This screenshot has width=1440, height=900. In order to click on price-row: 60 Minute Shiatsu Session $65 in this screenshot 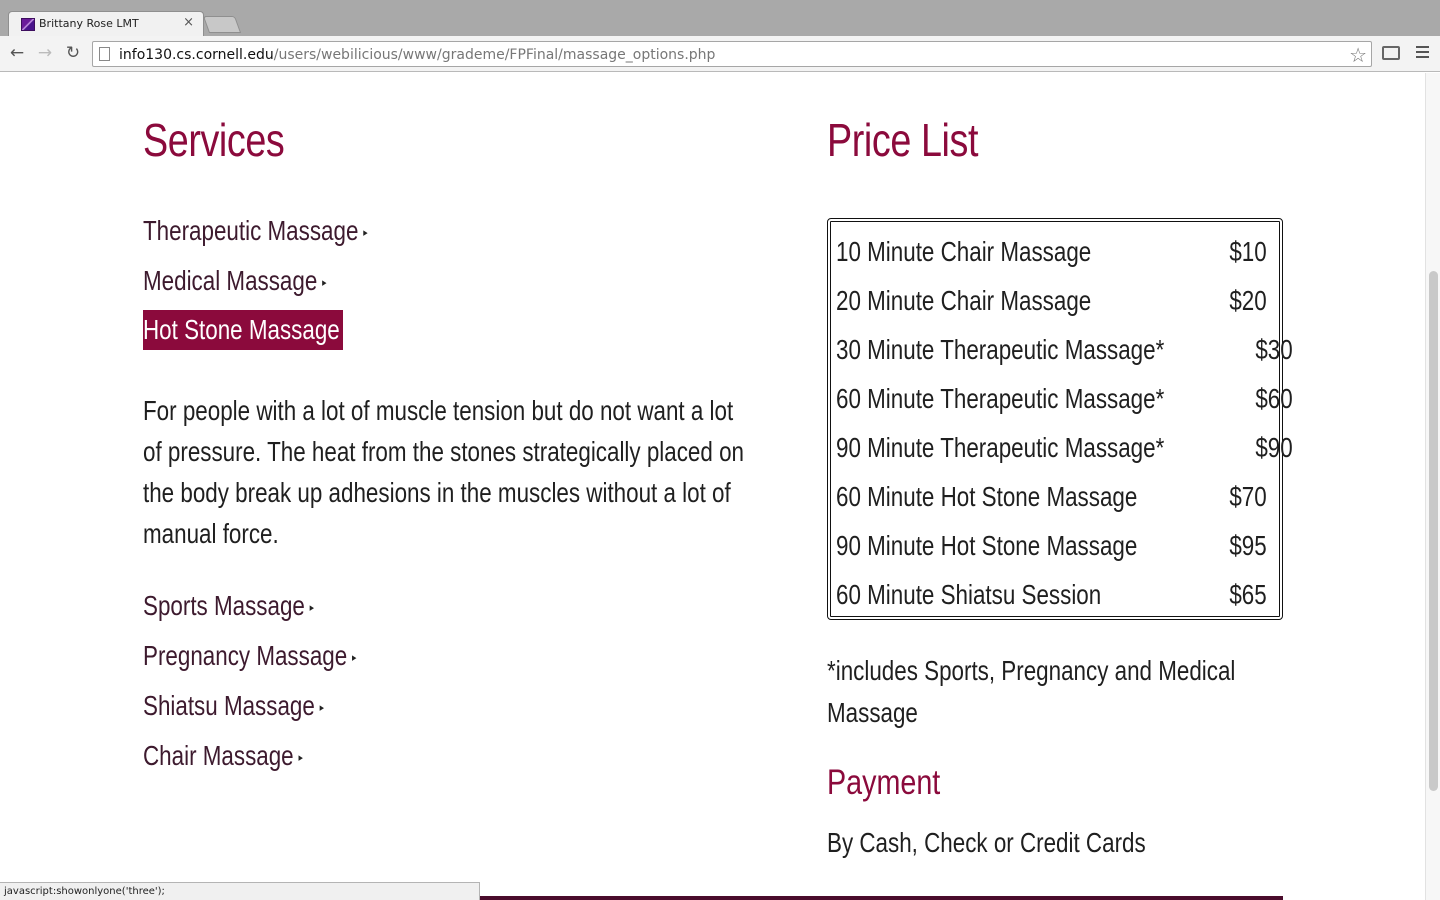, I will do `click(1051, 594)`.